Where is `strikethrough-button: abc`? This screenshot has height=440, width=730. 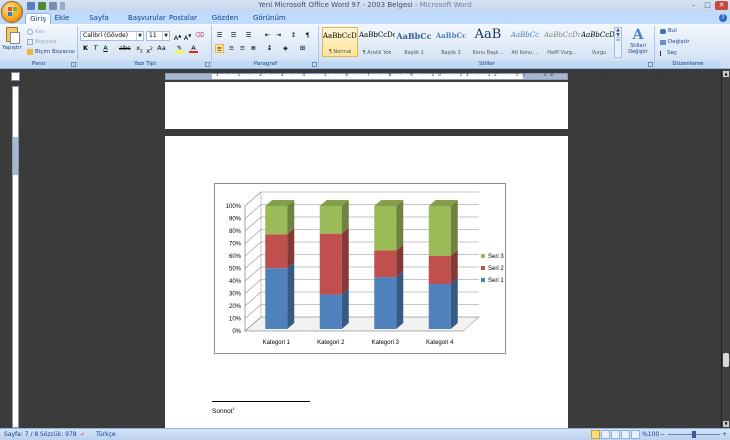
strikethrough-button: abc is located at coordinates (125, 48).